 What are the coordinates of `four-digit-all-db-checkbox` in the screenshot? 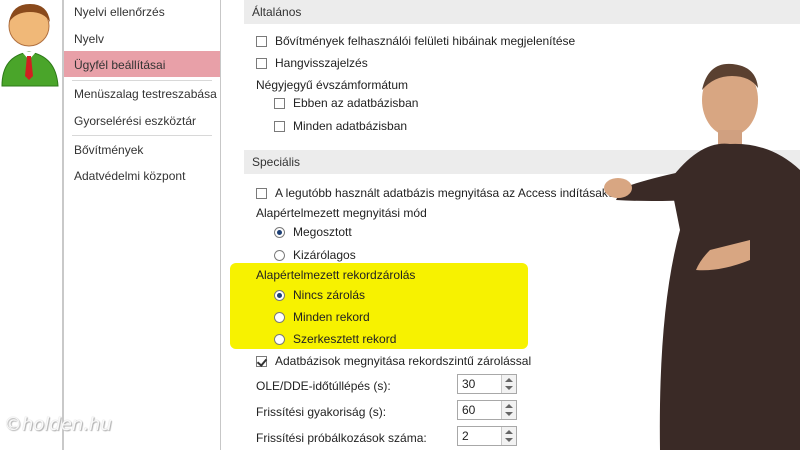 It's located at (279, 126).